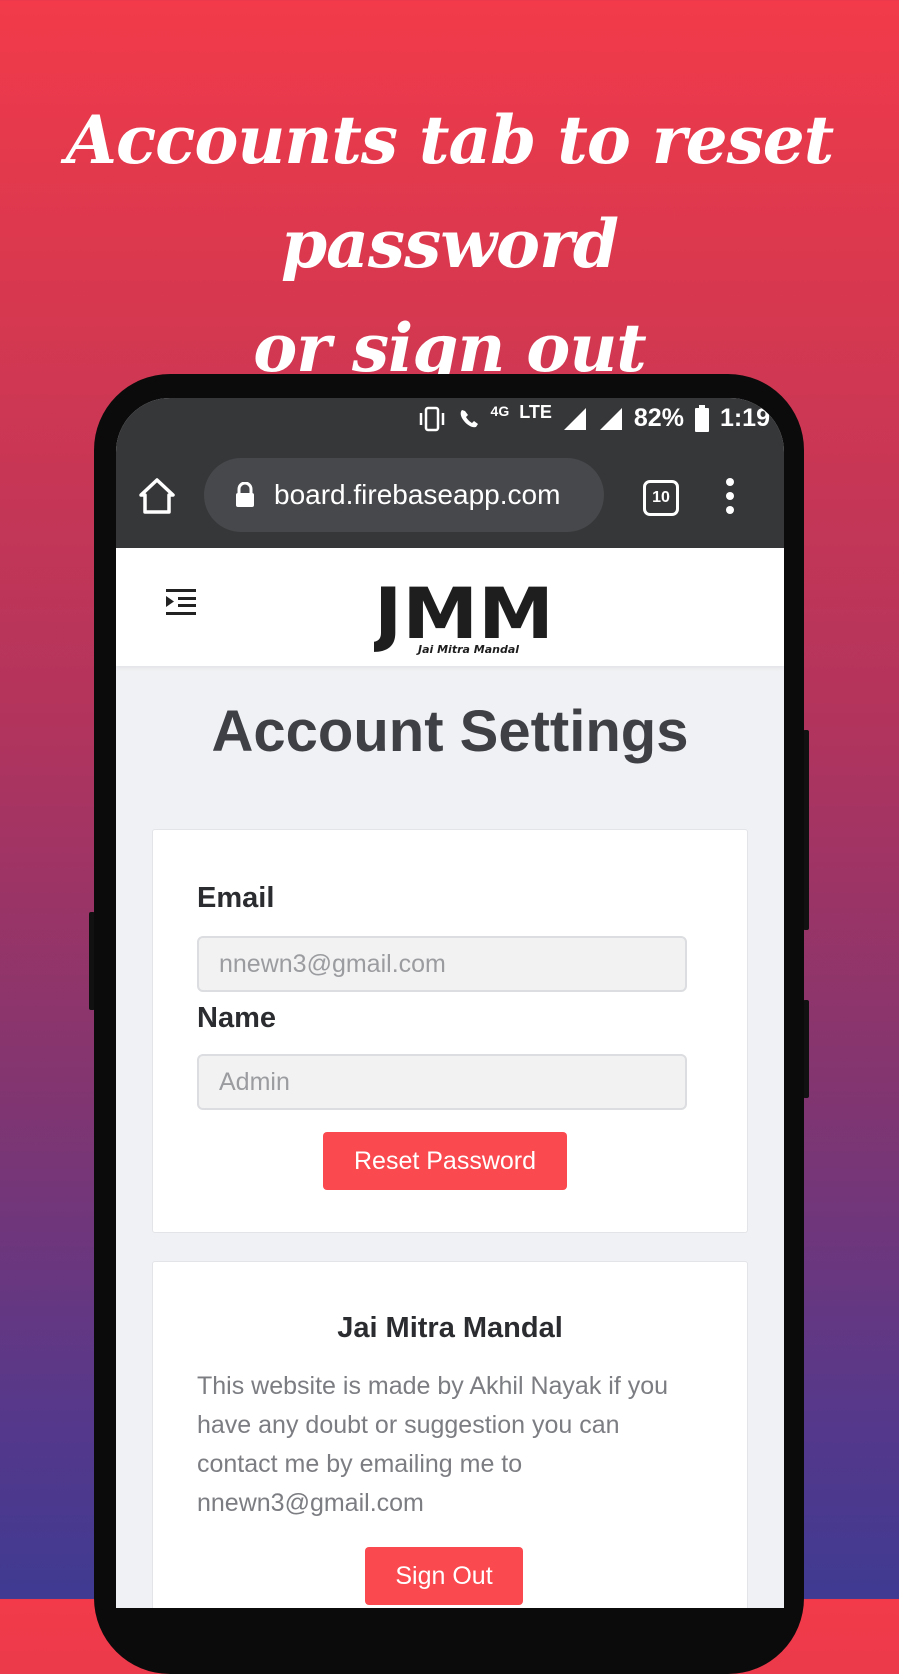  Describe the element at coordinates (500, 410) in the screenshot. I see `network-type: 4G` at that location.